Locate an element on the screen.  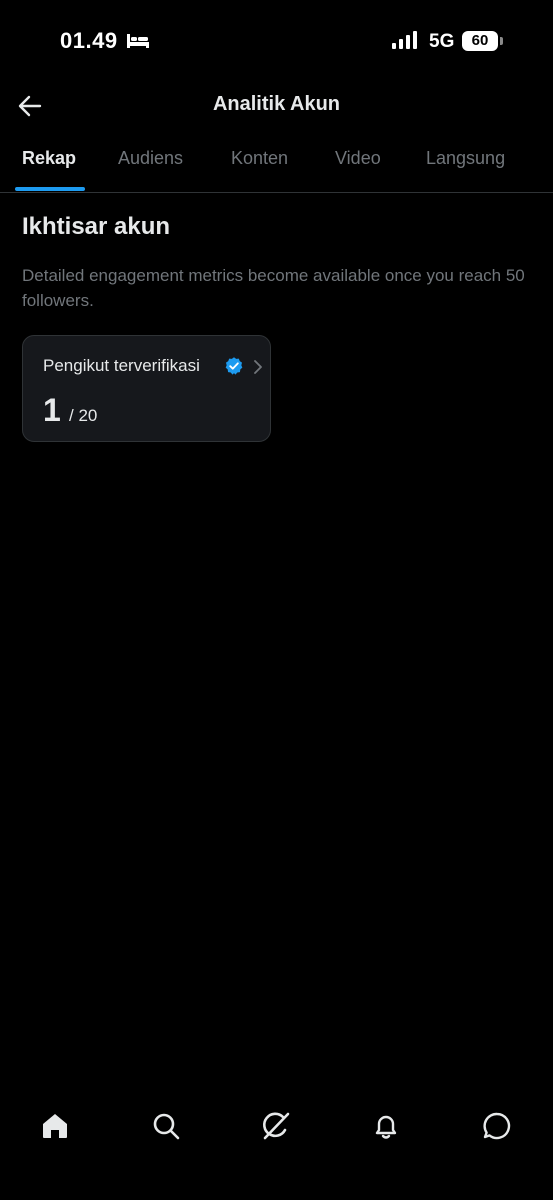
page-title: Analitik Akun is located at coordinates (276, 104).